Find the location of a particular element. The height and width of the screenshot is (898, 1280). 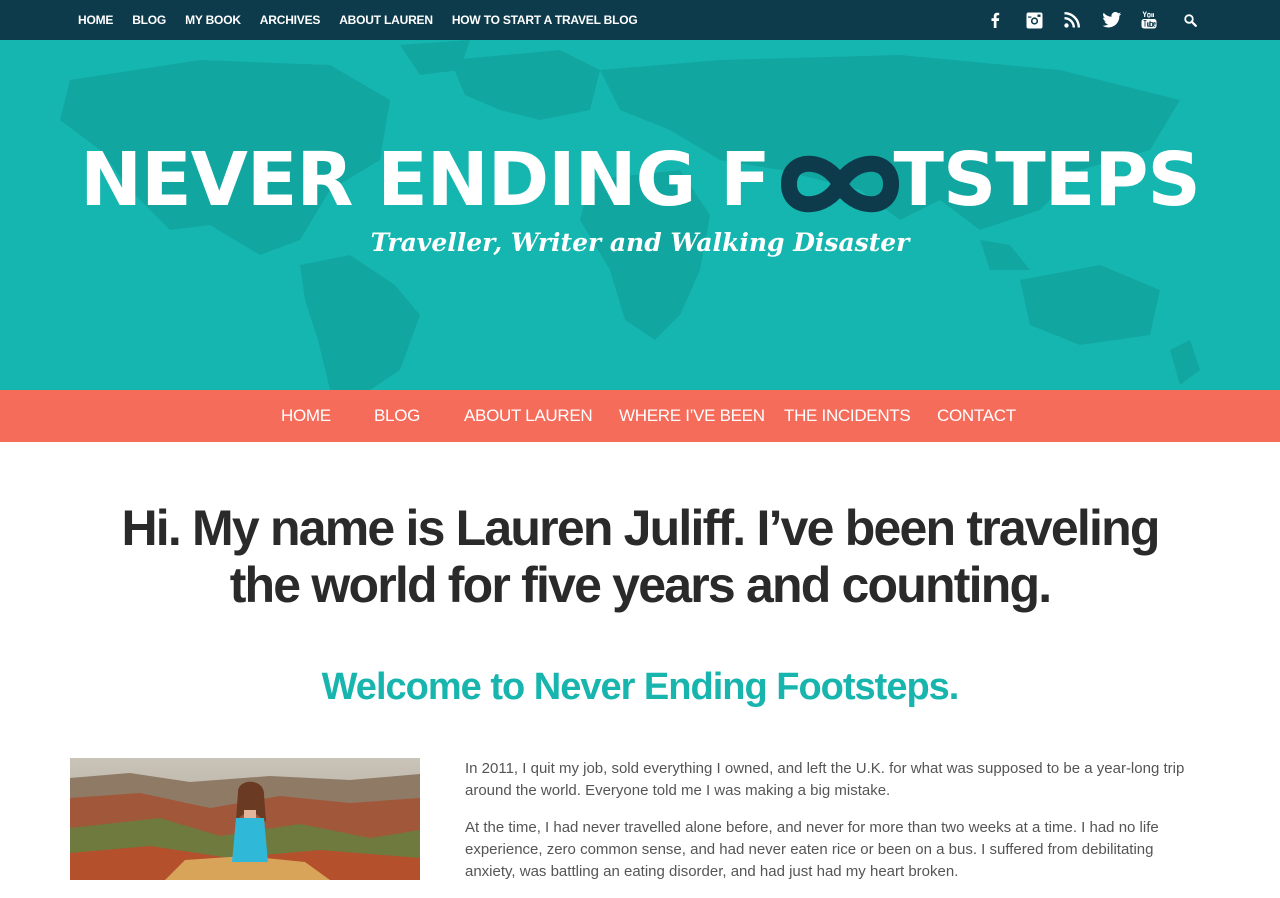

rss-icon is located at coordinates (1072, 20).